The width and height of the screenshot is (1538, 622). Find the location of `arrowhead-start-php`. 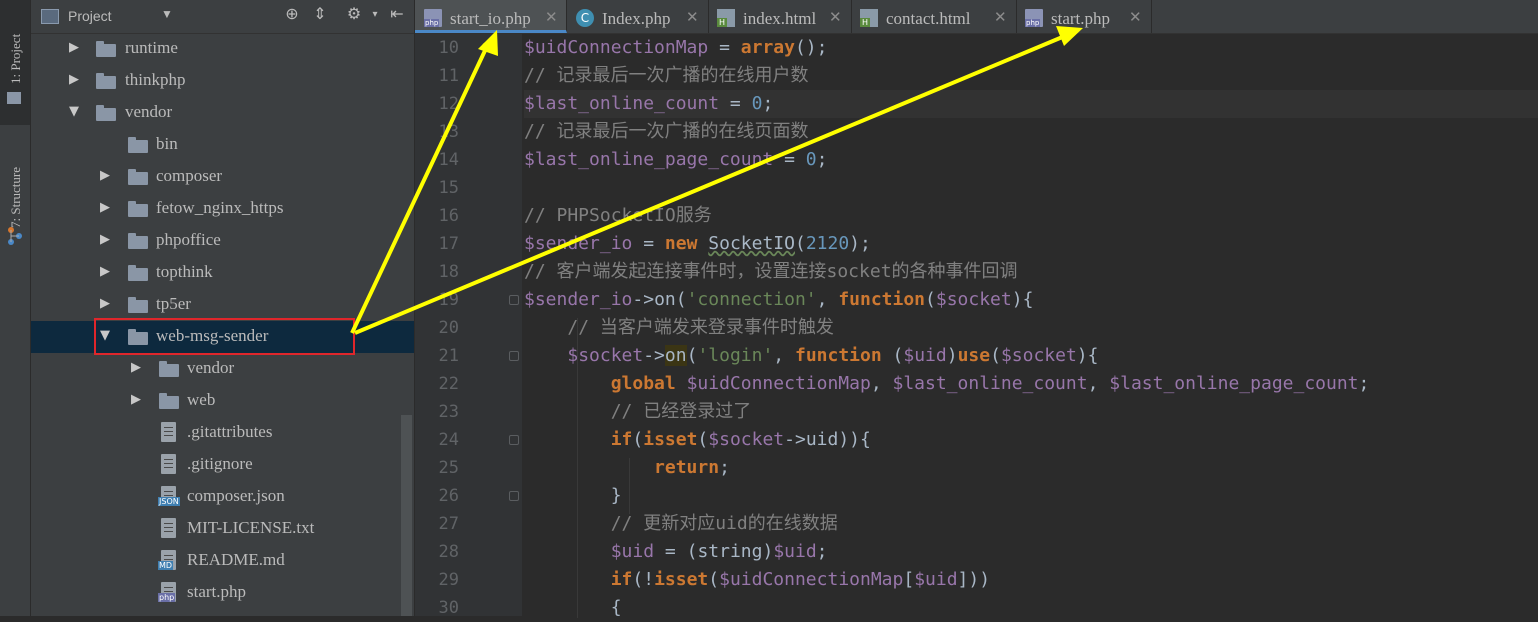

arrowhead-start-php is located at coordinates (1069, 36).